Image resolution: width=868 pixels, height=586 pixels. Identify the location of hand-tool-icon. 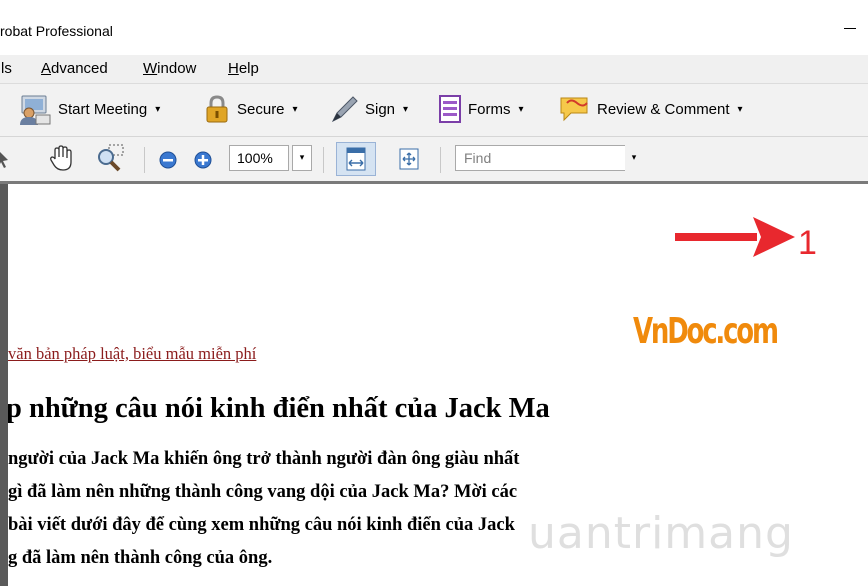
(61, 158).